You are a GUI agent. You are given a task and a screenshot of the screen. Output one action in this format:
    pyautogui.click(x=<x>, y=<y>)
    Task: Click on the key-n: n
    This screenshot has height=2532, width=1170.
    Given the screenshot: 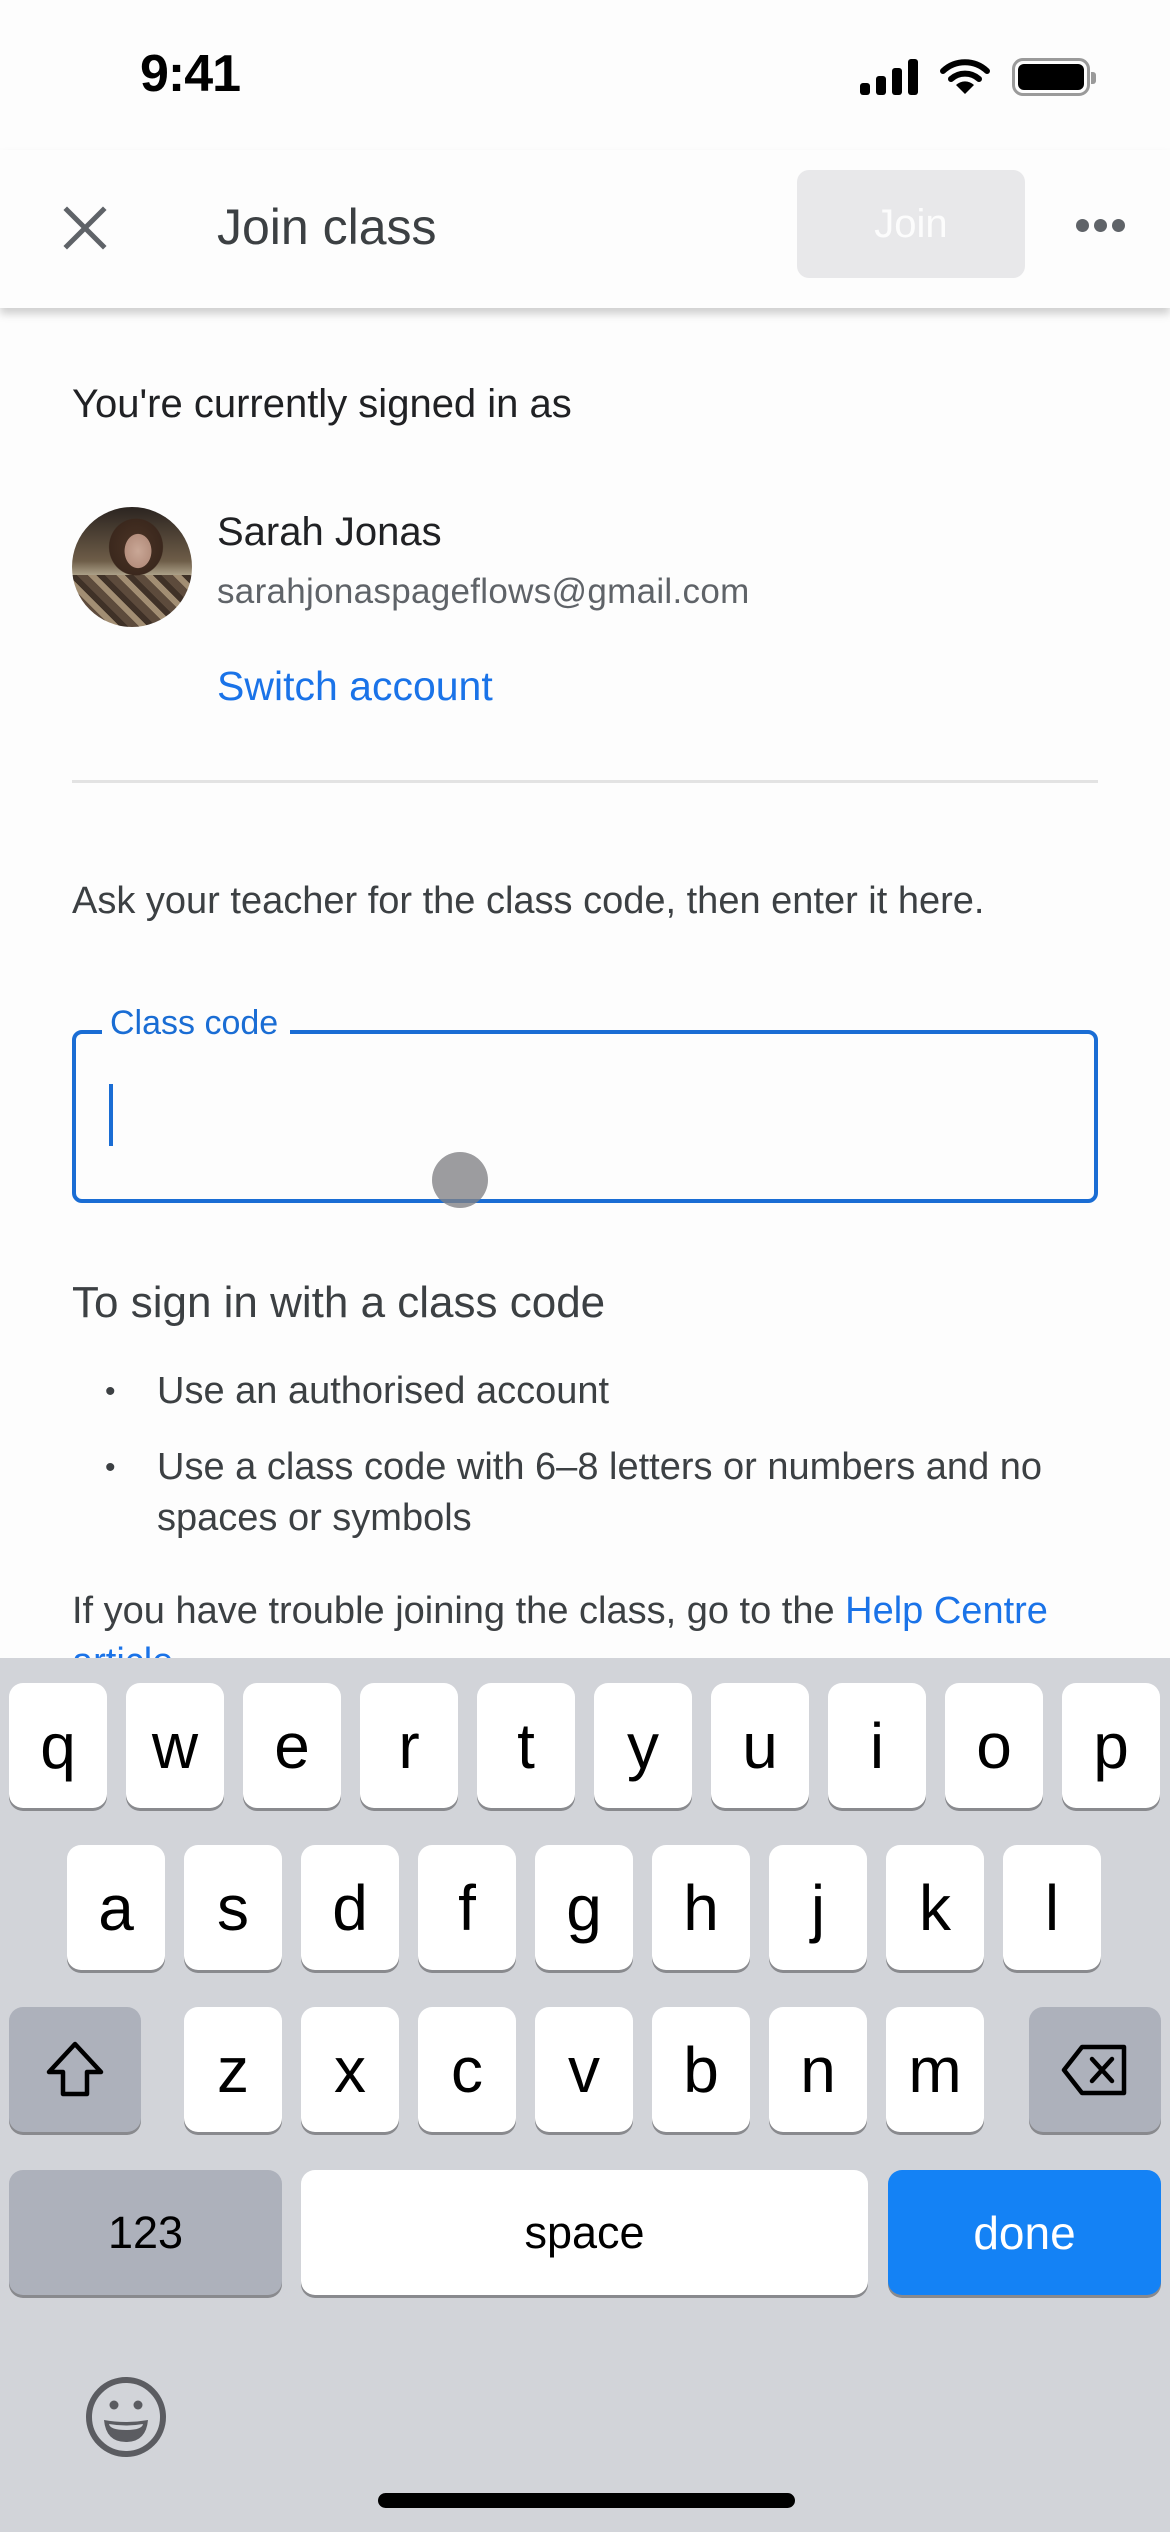 What is the action you would take?
    pyautogui.click(x=818, y=2069)
    